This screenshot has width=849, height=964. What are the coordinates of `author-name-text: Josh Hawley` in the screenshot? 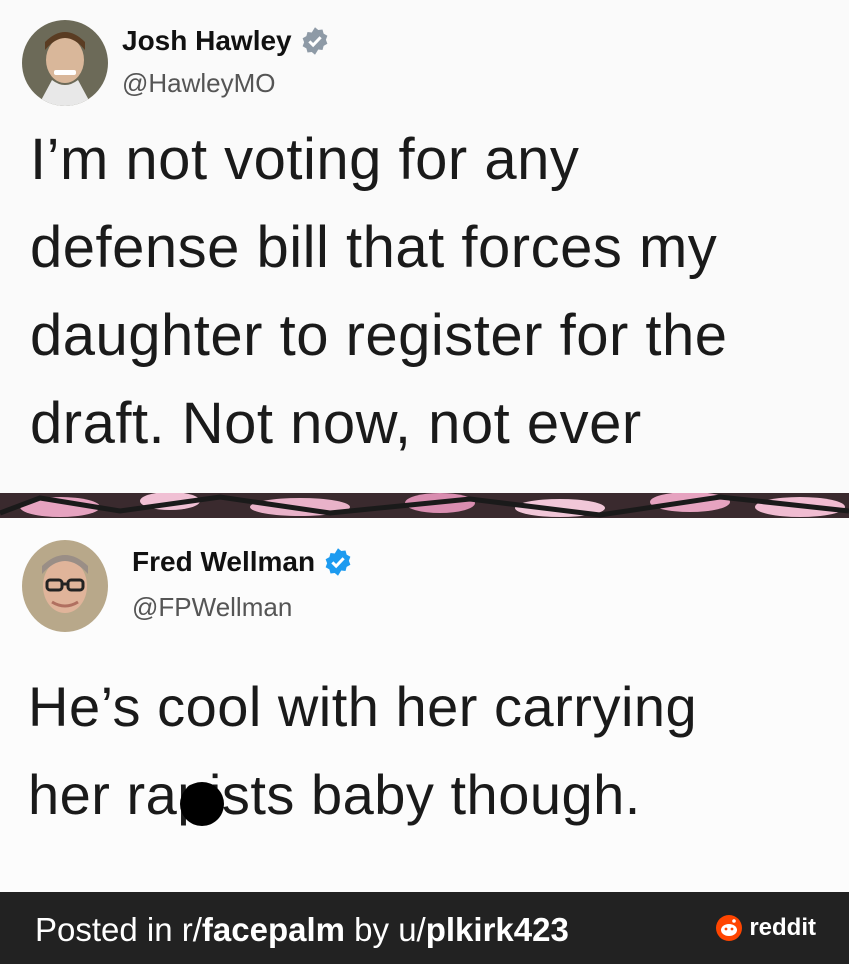 It's located at (207, 41).